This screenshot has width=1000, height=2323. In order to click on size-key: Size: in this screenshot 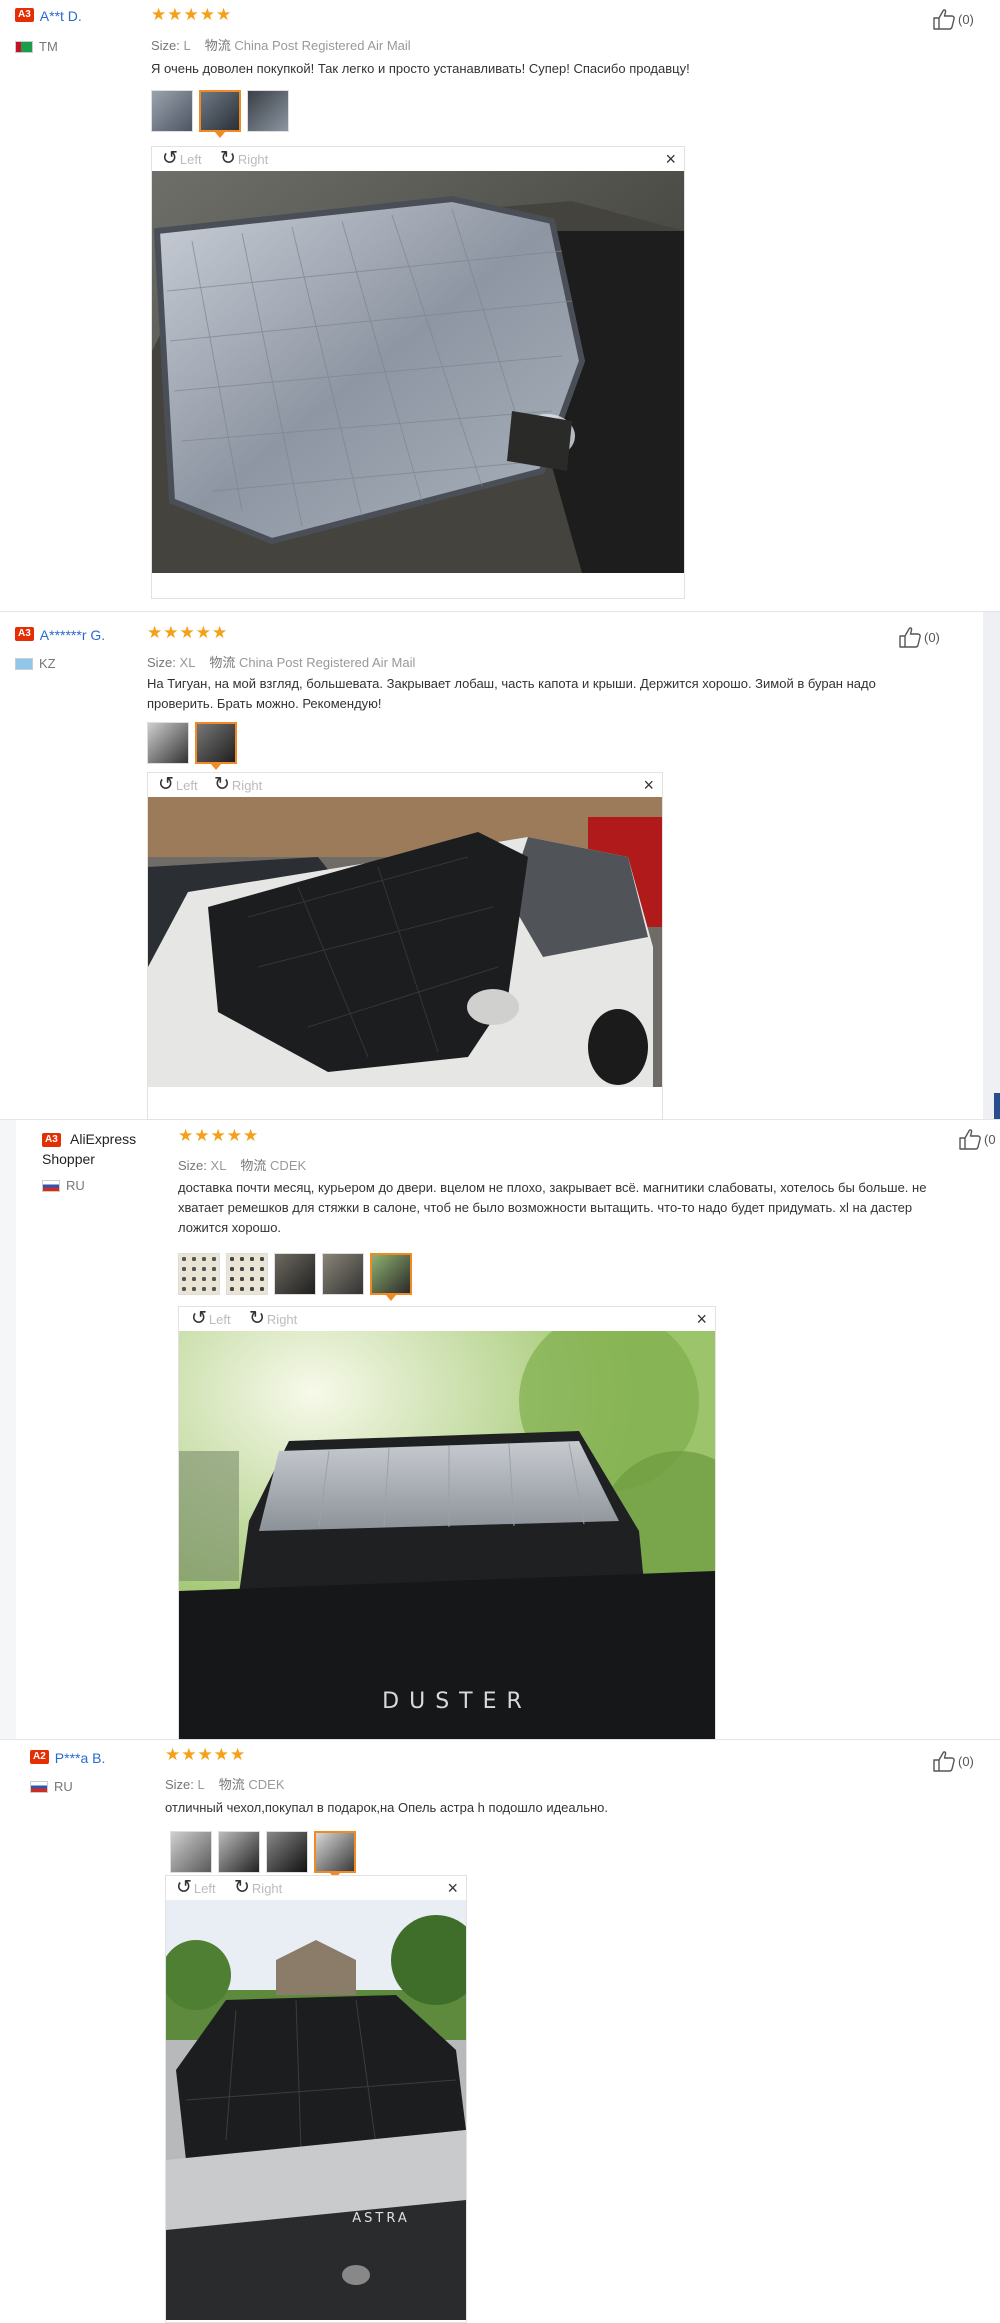, I will do `click(179, 1784)`.